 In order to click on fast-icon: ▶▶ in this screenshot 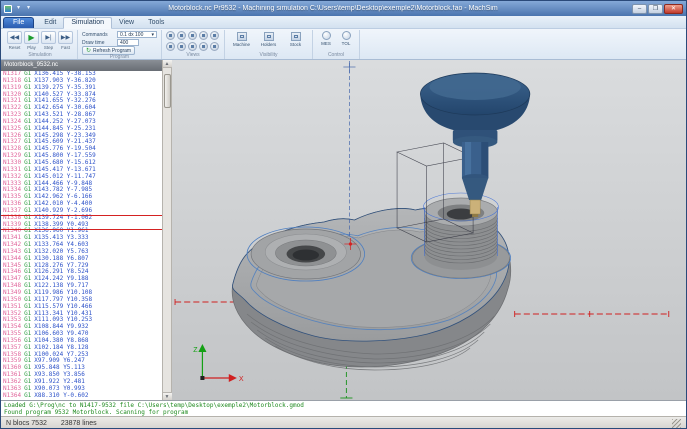, I will do `click(65, 37)`.